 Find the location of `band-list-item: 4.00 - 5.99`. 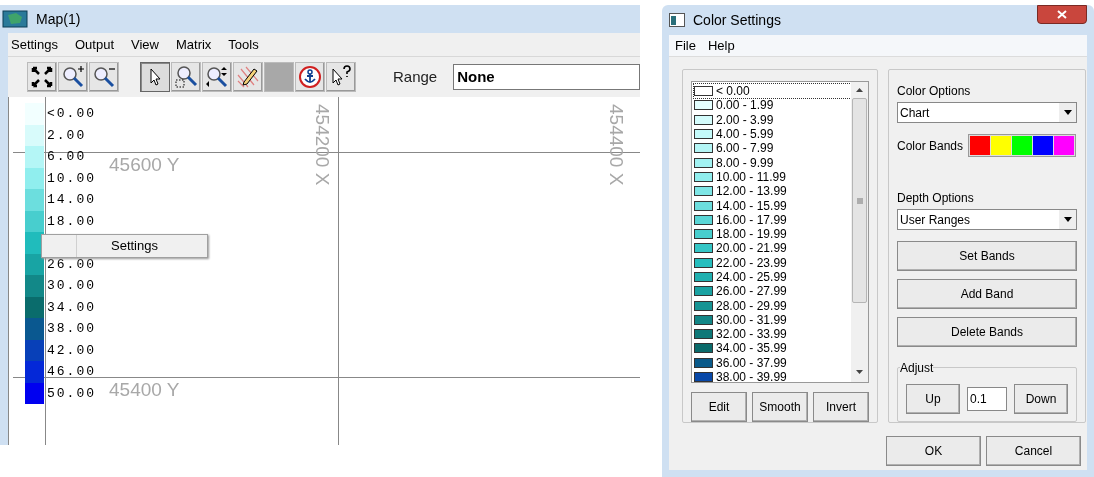

band-list-item: 4.00 - 5.99 is located at coordinates (772, 134).